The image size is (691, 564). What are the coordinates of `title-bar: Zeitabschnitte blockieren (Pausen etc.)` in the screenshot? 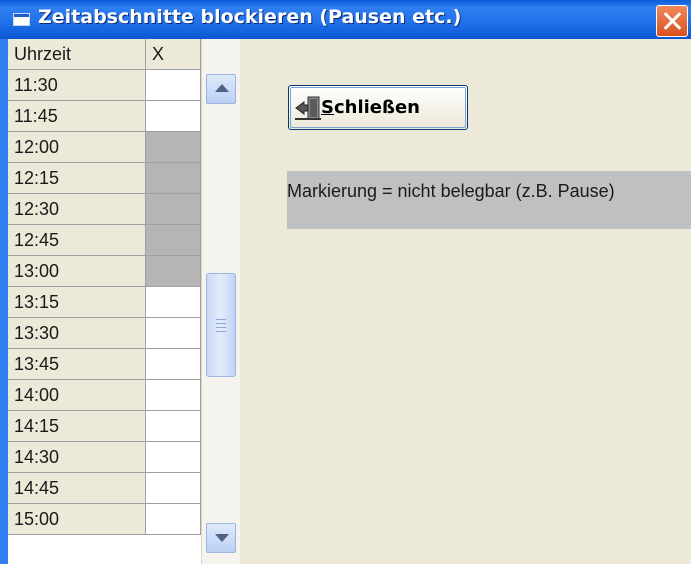 It's located at (345, 19).